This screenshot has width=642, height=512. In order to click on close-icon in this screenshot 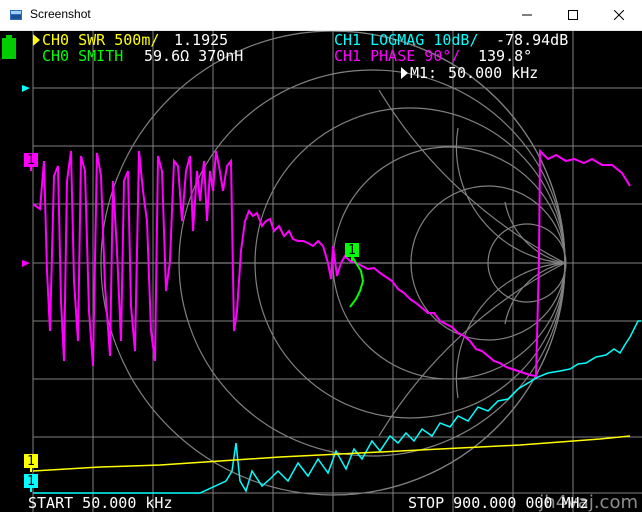, I will do `click(619, 15)`.